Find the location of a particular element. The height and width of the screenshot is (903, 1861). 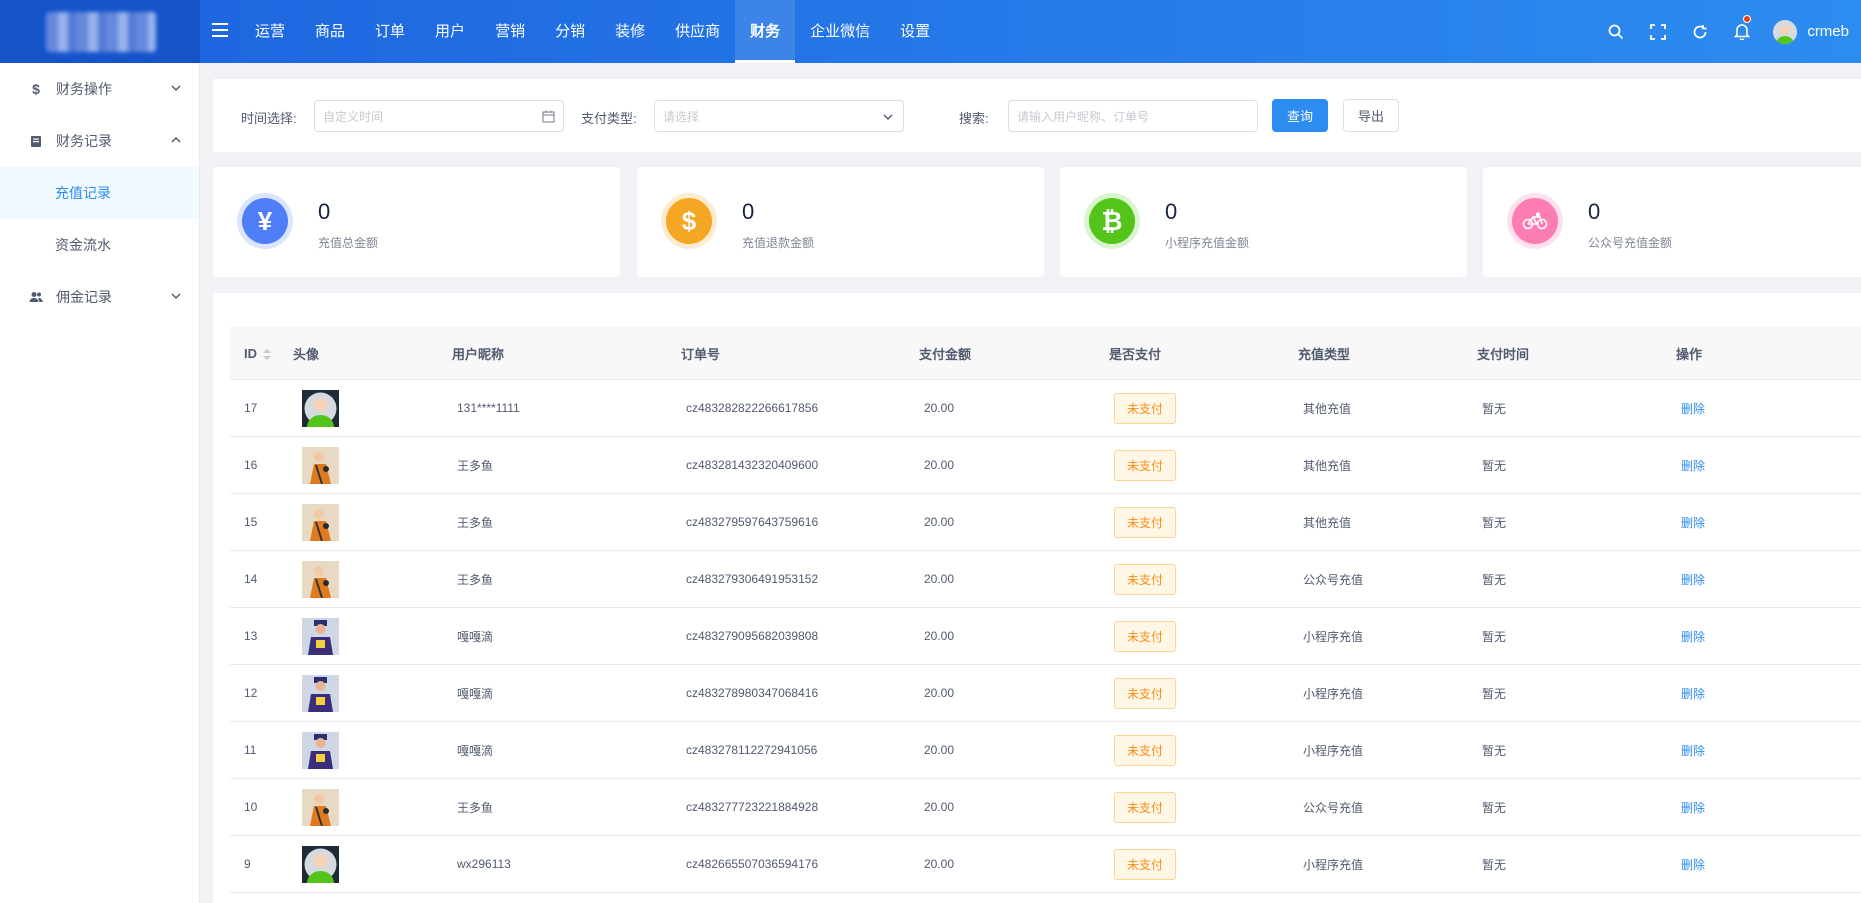

sidebar-group-finance-record: 财务记录 is located at coordinates (99, 141).